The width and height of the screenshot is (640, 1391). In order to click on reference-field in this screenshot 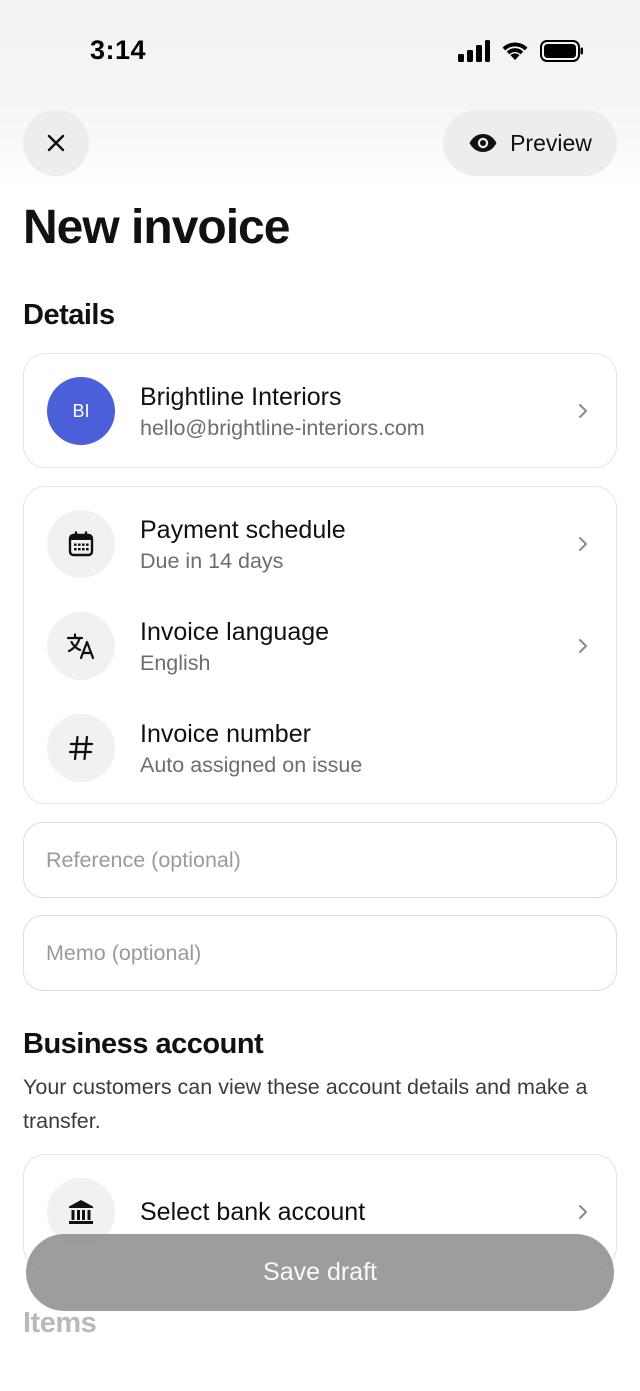, I will do `click(320, 860)`.